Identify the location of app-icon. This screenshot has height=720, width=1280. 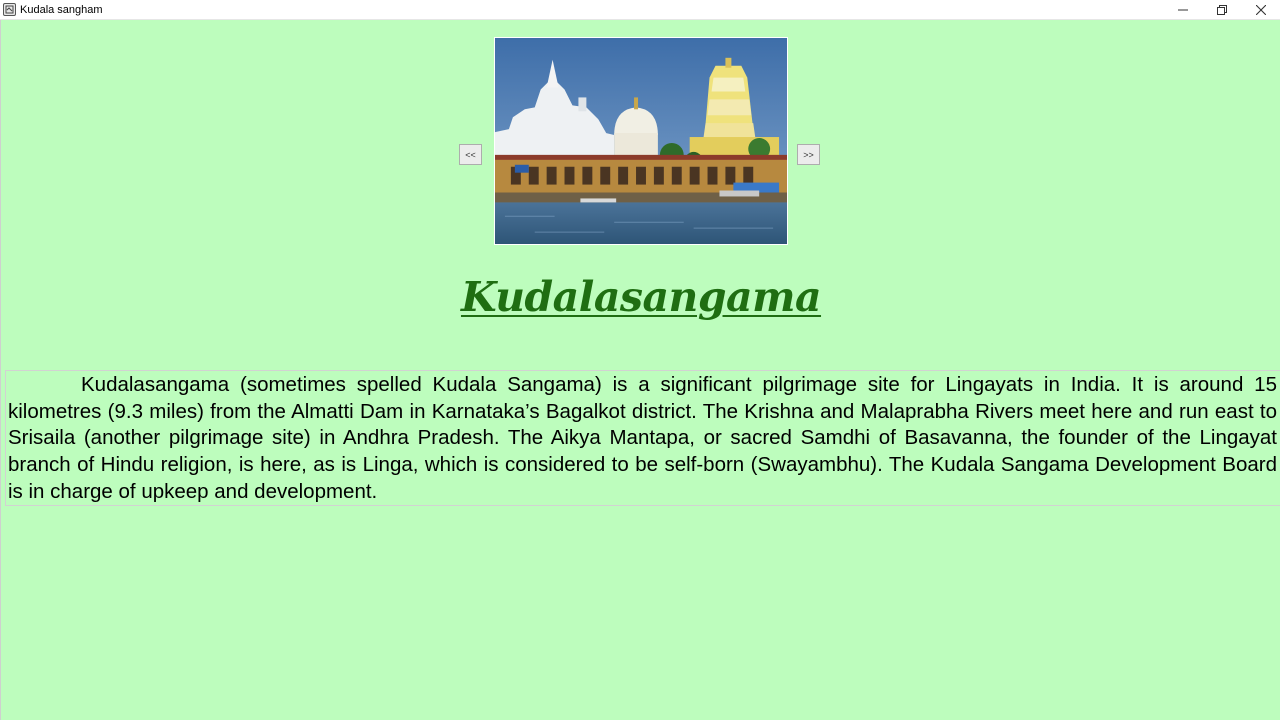
(9, 9).